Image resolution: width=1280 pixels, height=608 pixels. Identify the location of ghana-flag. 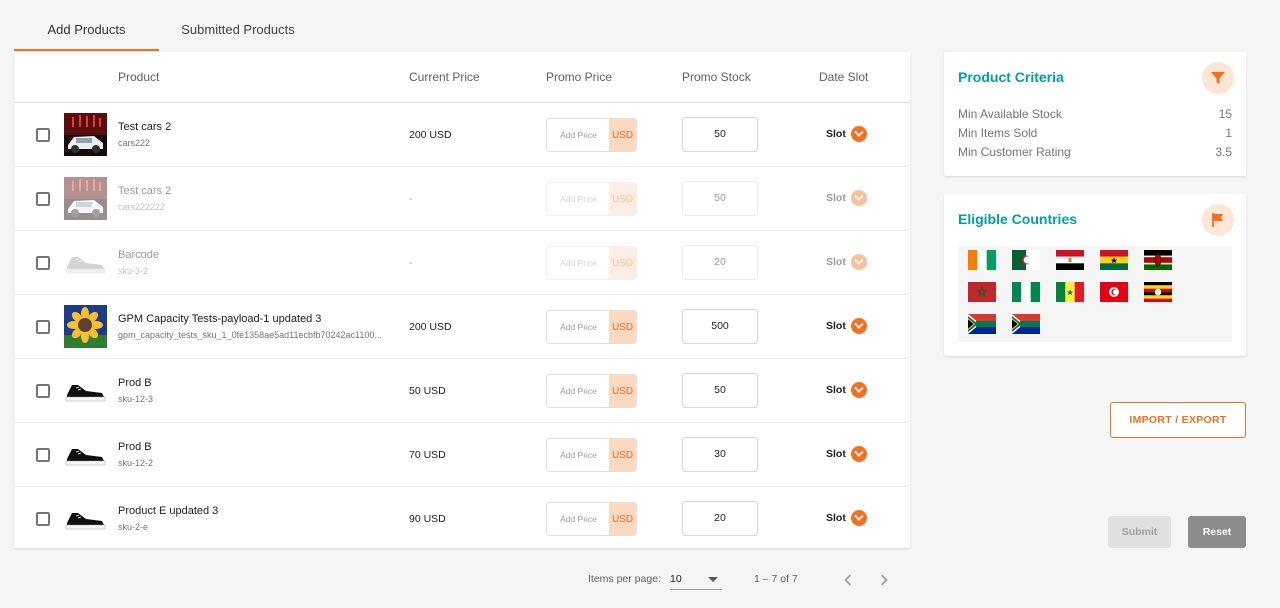
(1114, 260).